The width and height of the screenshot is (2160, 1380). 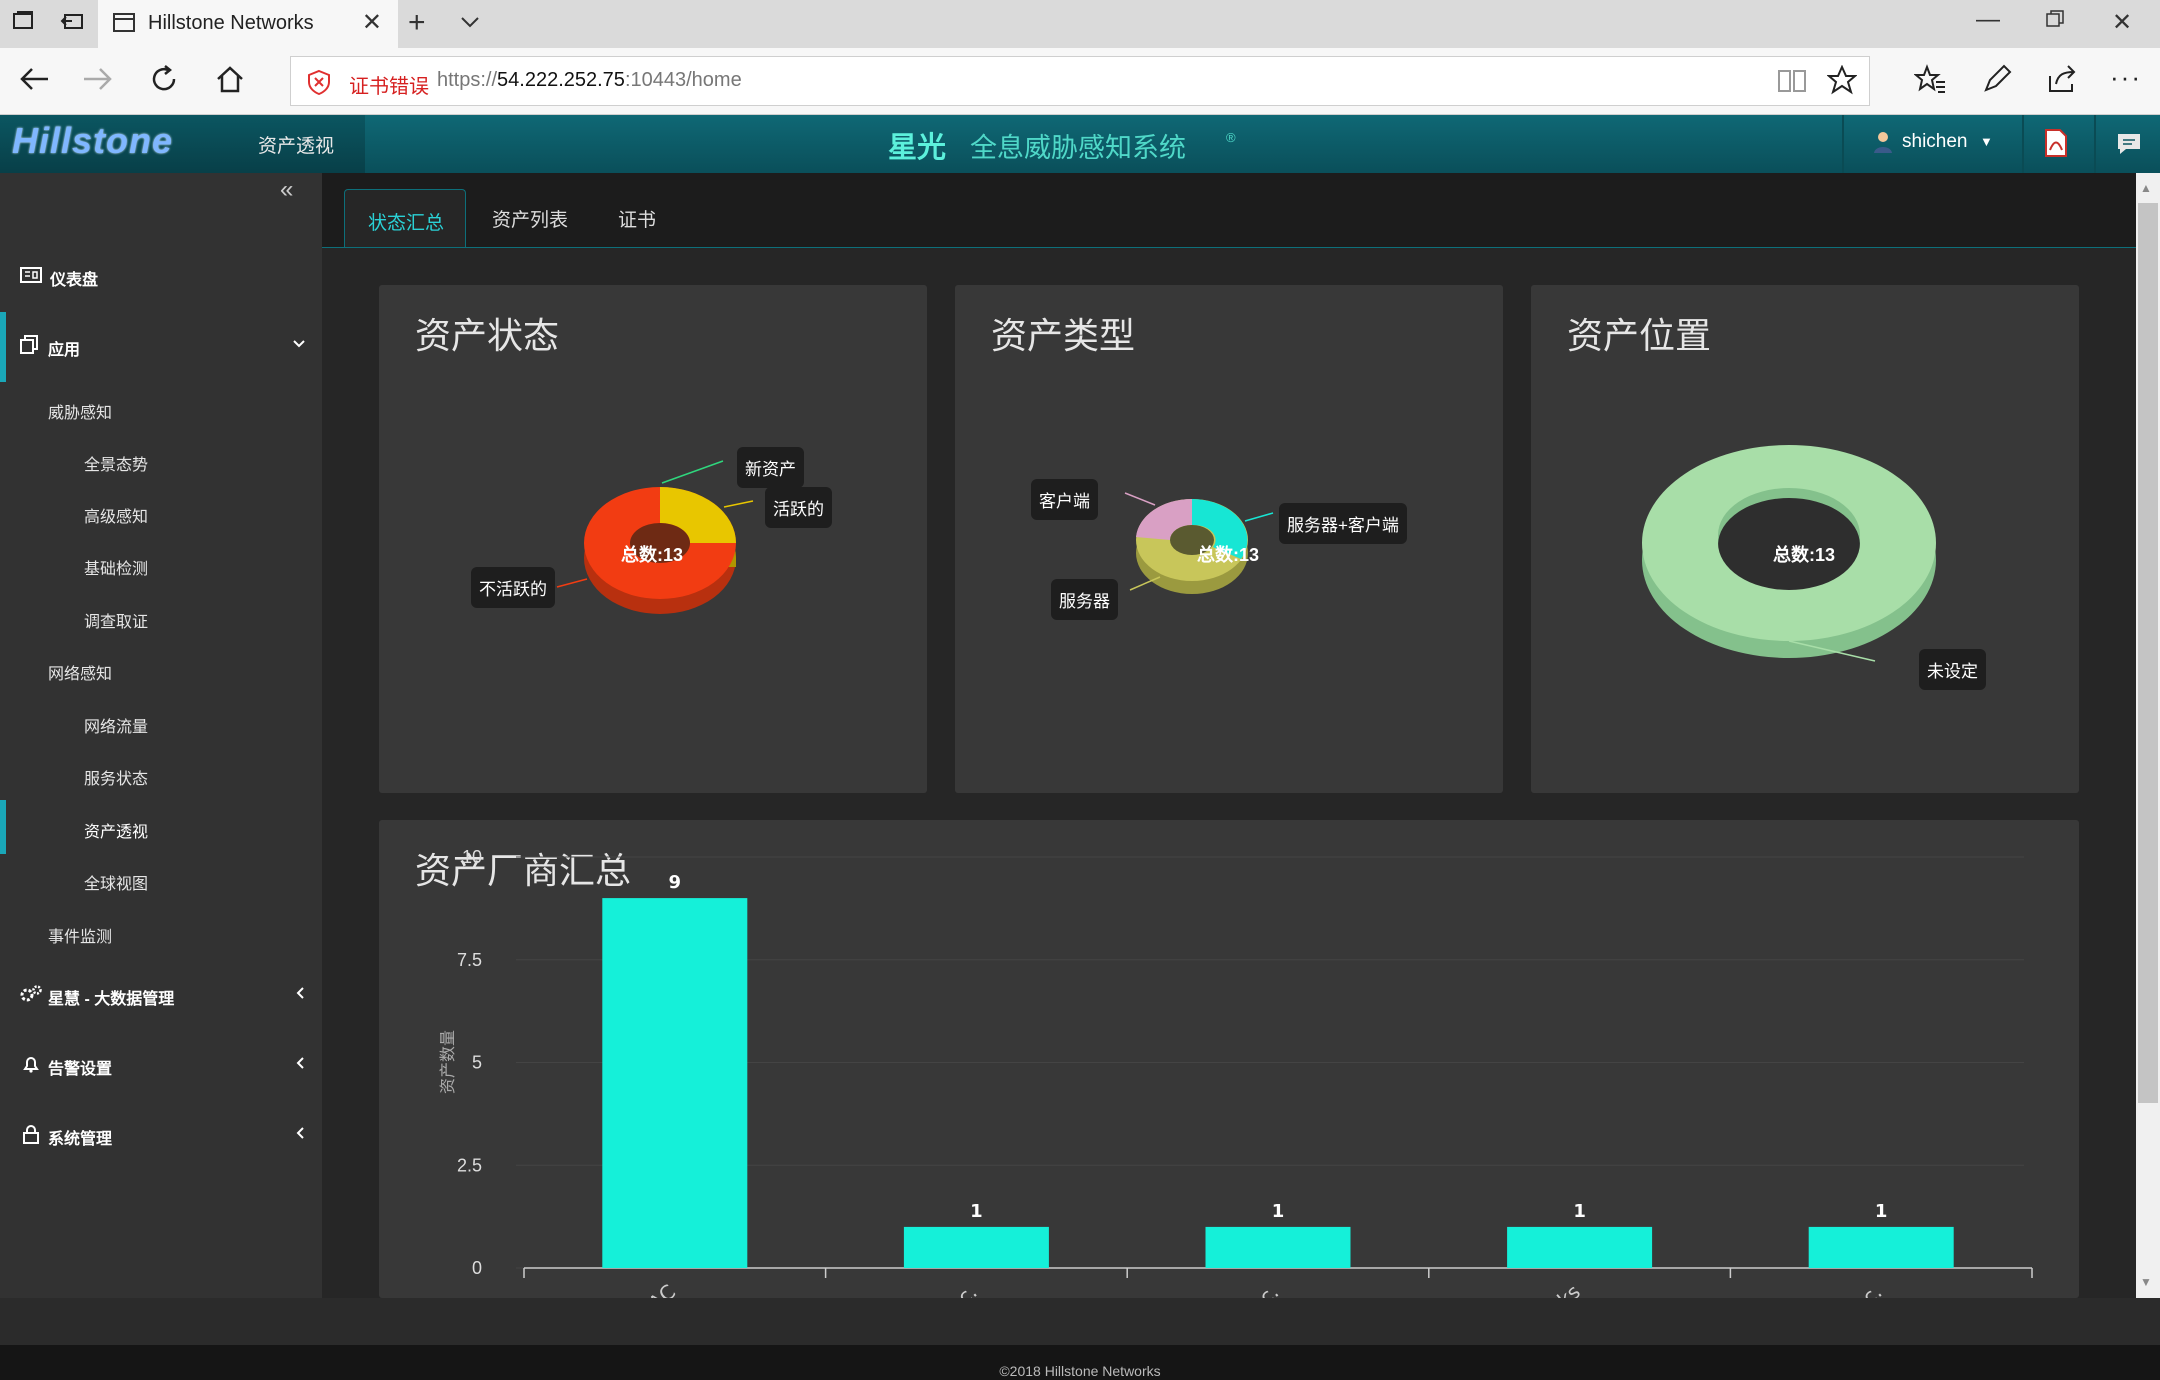 What do you see at coordinates (31, 1066) in the screenshot?
I see `bell-icon` at bounding box center [31, 1066].